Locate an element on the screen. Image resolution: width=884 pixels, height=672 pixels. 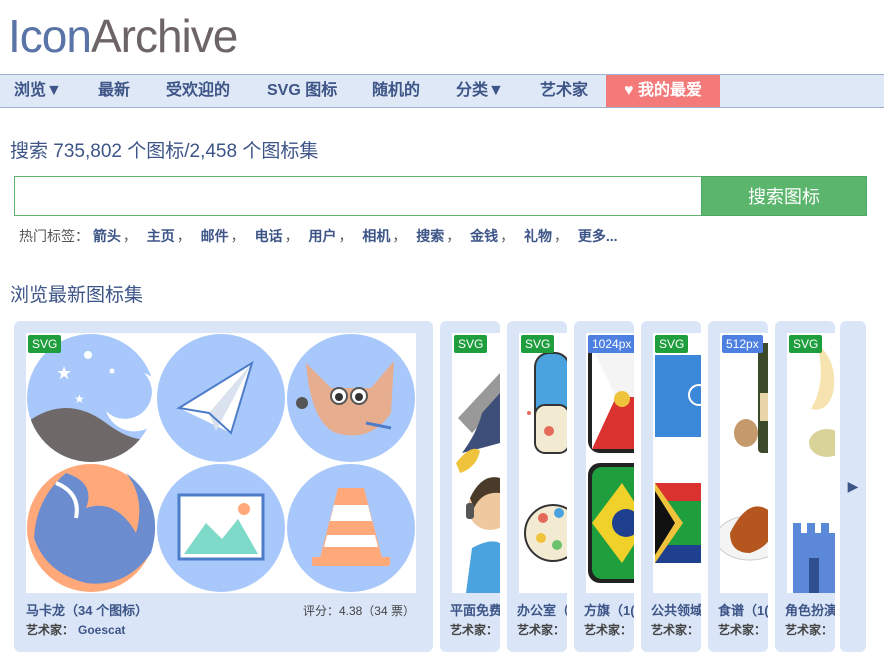
paper-plane-icon is located at coordinates (221, 398).